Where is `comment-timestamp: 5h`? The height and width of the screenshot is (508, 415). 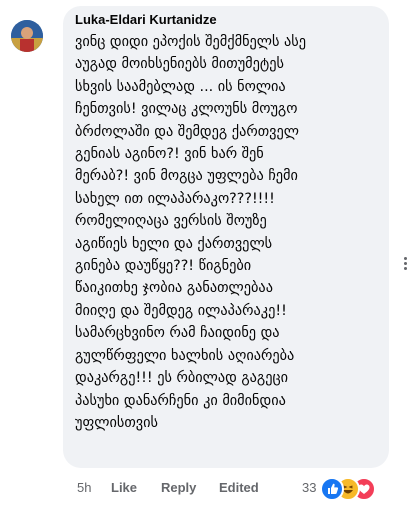 comment-timestamp: 5h is located at coordinates (84, 488).